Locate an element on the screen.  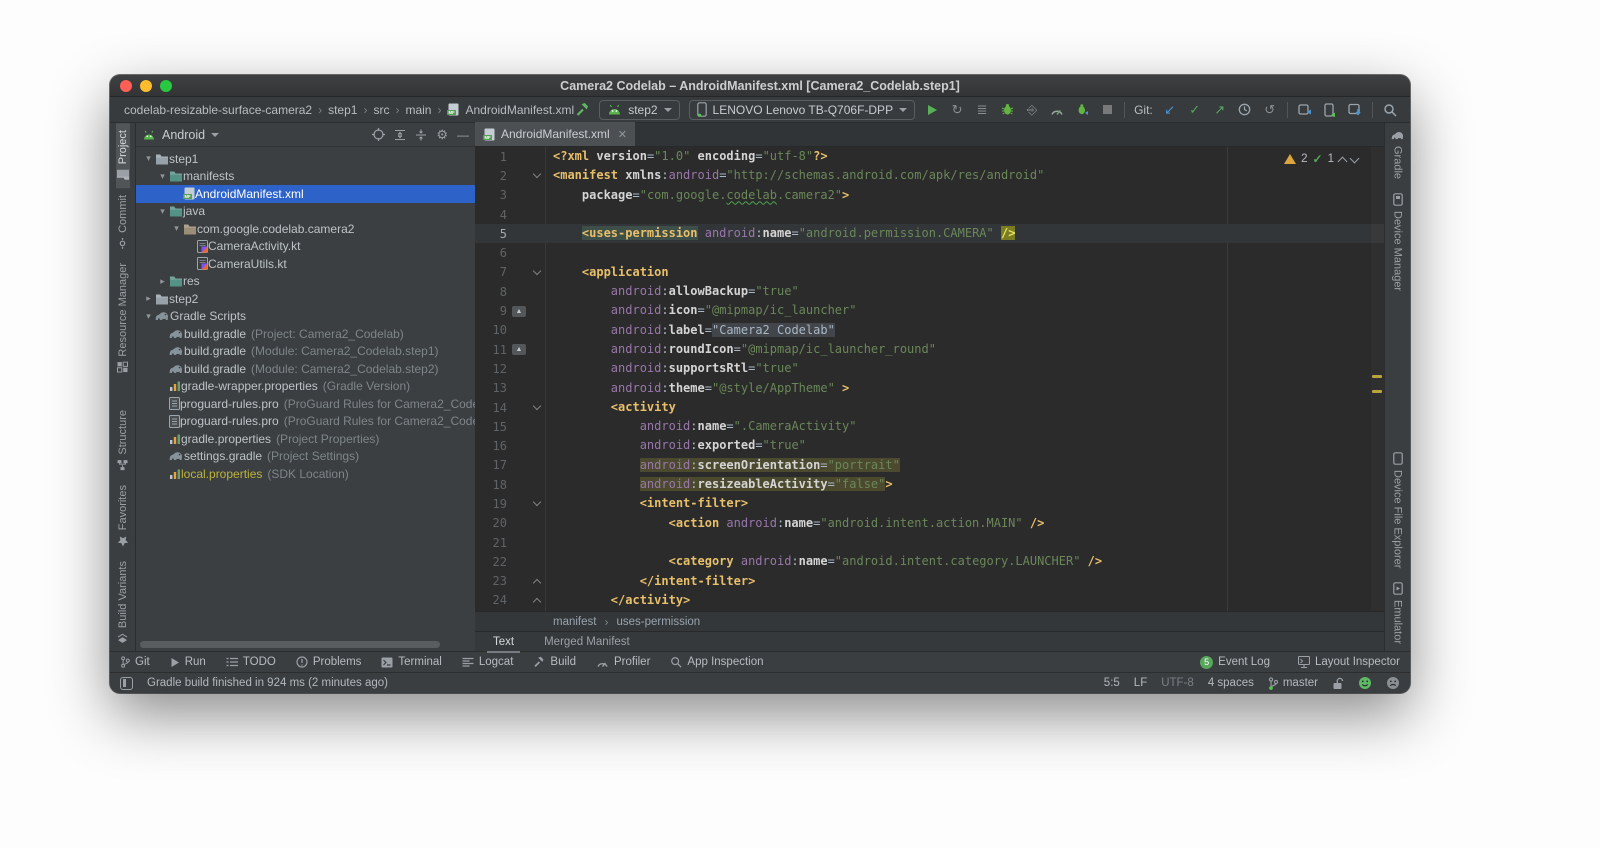
tree-item-settings-gradle: settings.gradle (Project Settings) is located at coordinates (305, 457).